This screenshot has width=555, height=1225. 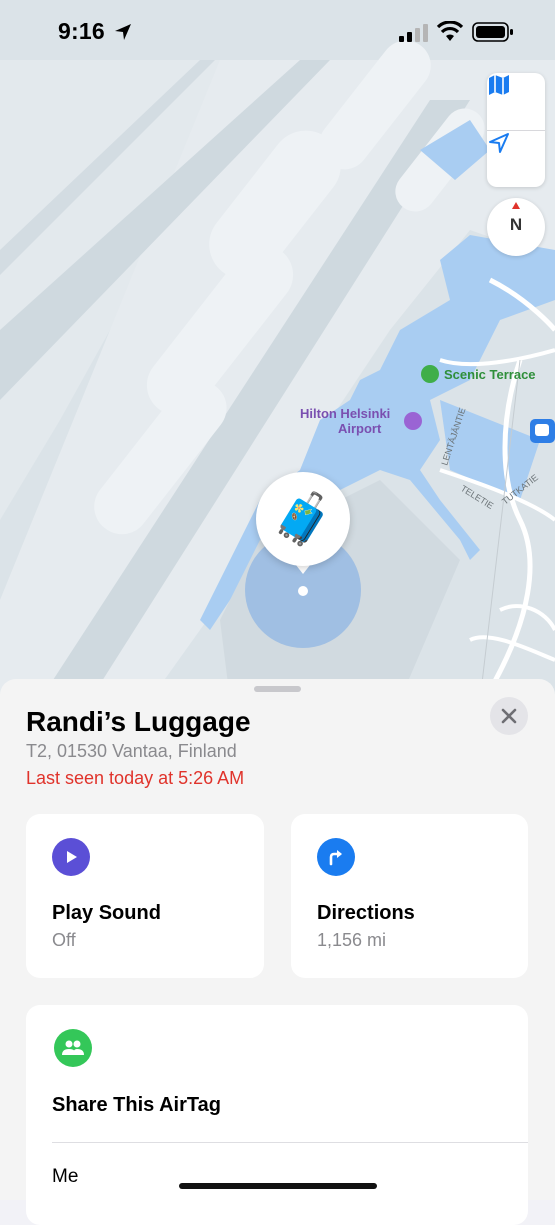 I want to click on sheet-grabber, so click(x=277, y=689).